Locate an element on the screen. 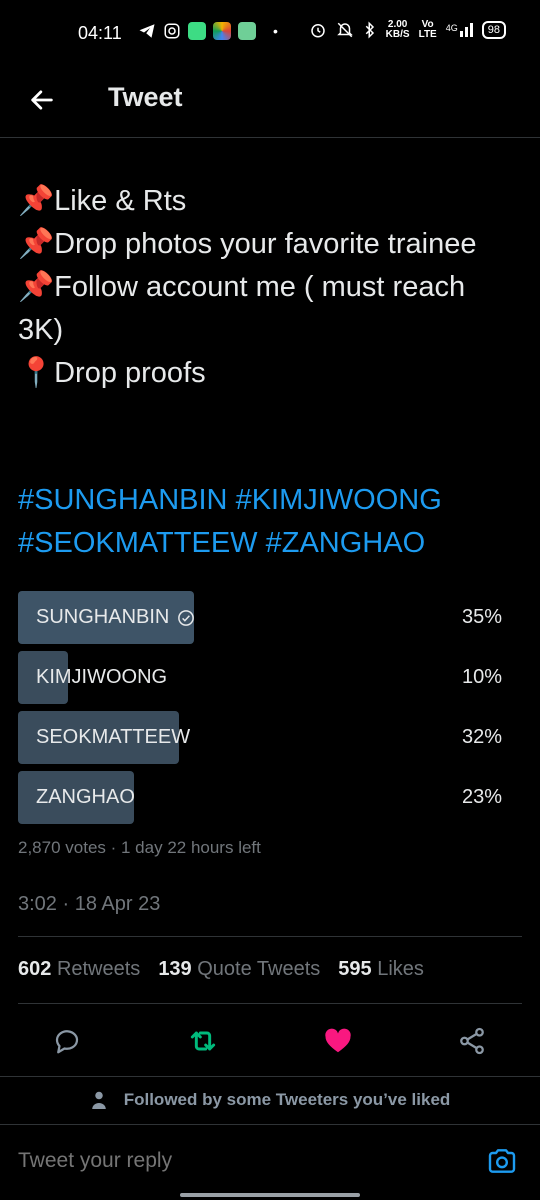  poll-option-label: SUNGHANBIN is located at coordinates (103, 617).